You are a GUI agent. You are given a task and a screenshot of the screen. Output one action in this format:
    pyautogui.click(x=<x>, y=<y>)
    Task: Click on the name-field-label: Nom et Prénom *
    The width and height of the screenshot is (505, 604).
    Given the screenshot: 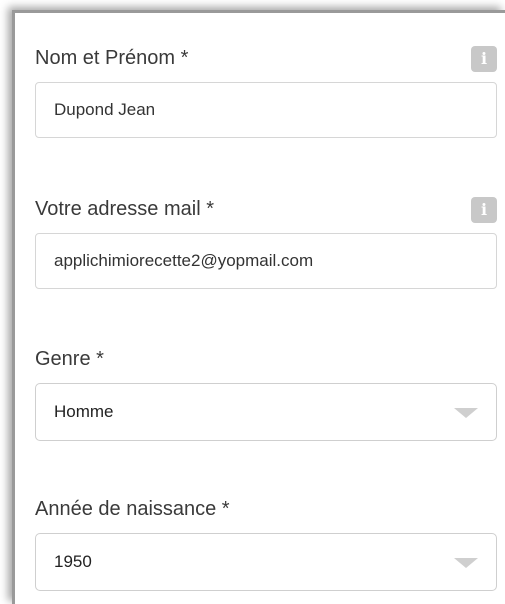 What is the action you would take?
    pyautogui.click(x=112, y=58)
    